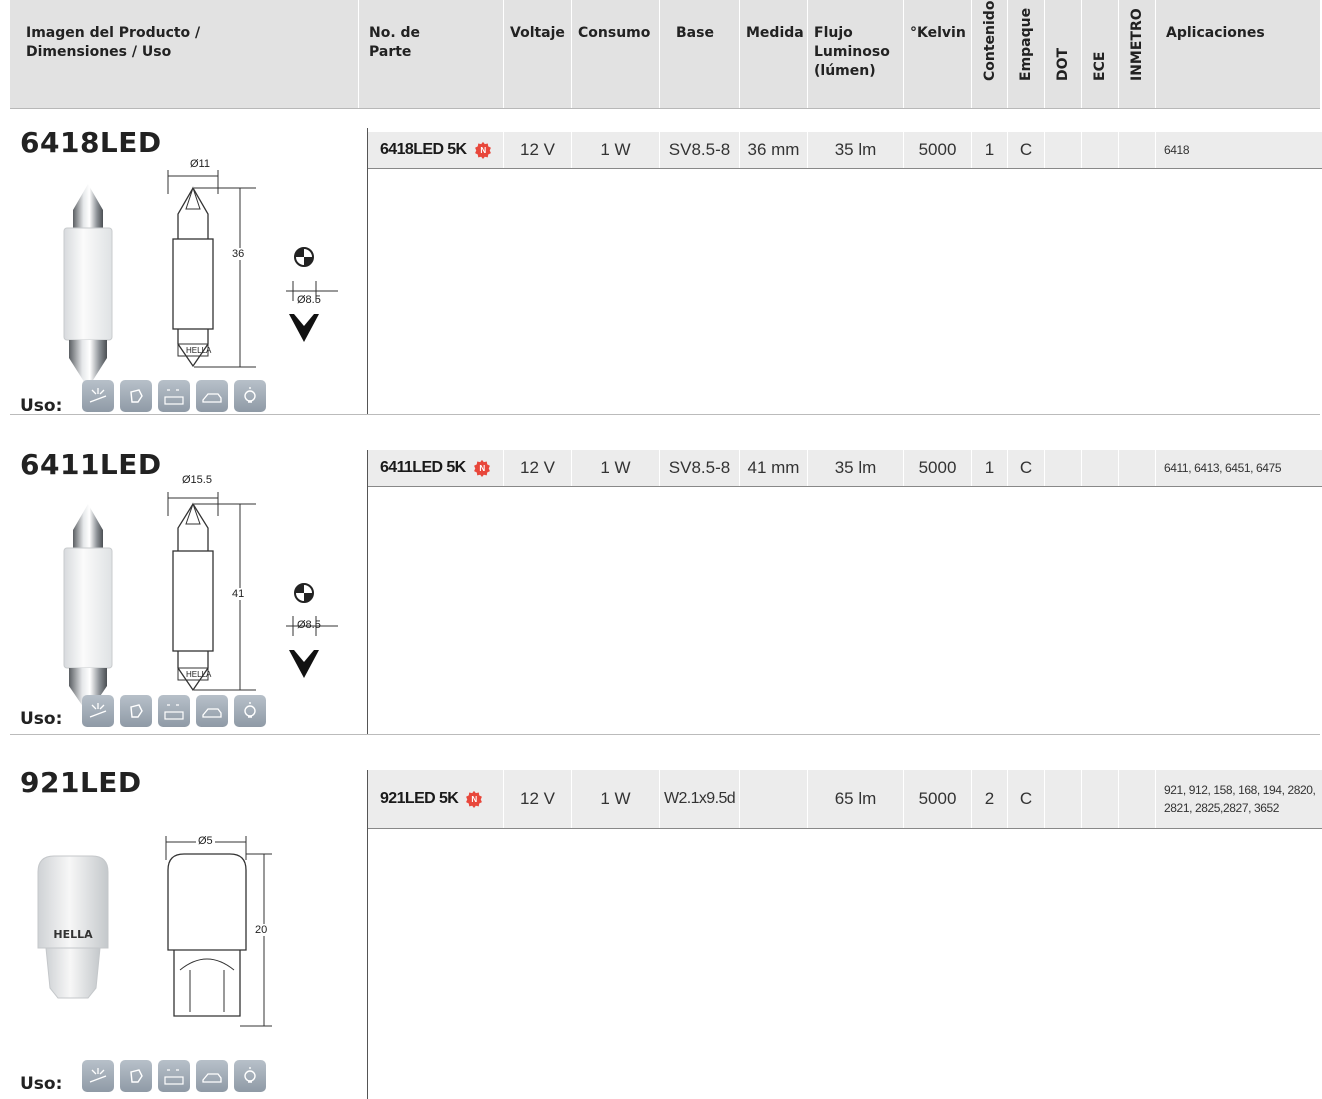 The height and width of the screenshot is (1099, 1322). Describe the element at coordinates (615, 54) in the screenshot. I see `header-consumption: Consumo` at that location.